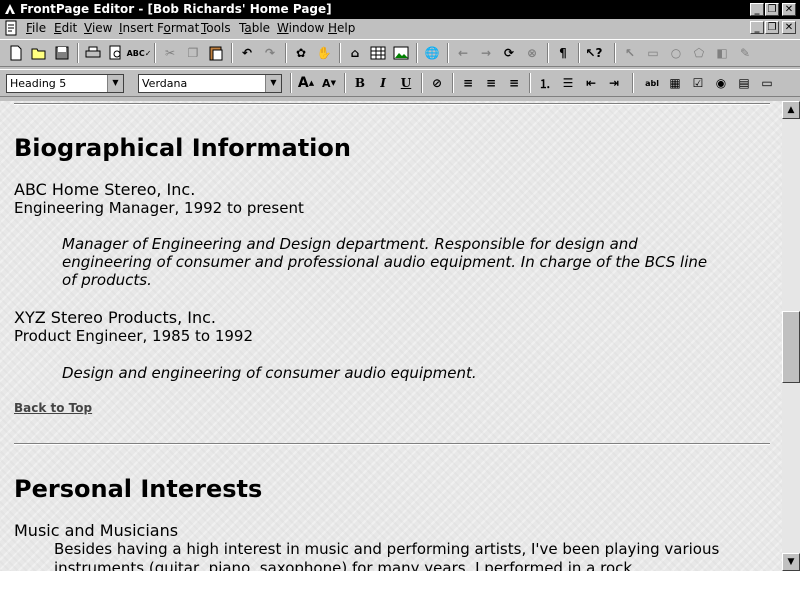  Describe the element at coordinates (789, 27) in the screenshot. I see `doc-close-icon: ✕` at that location.